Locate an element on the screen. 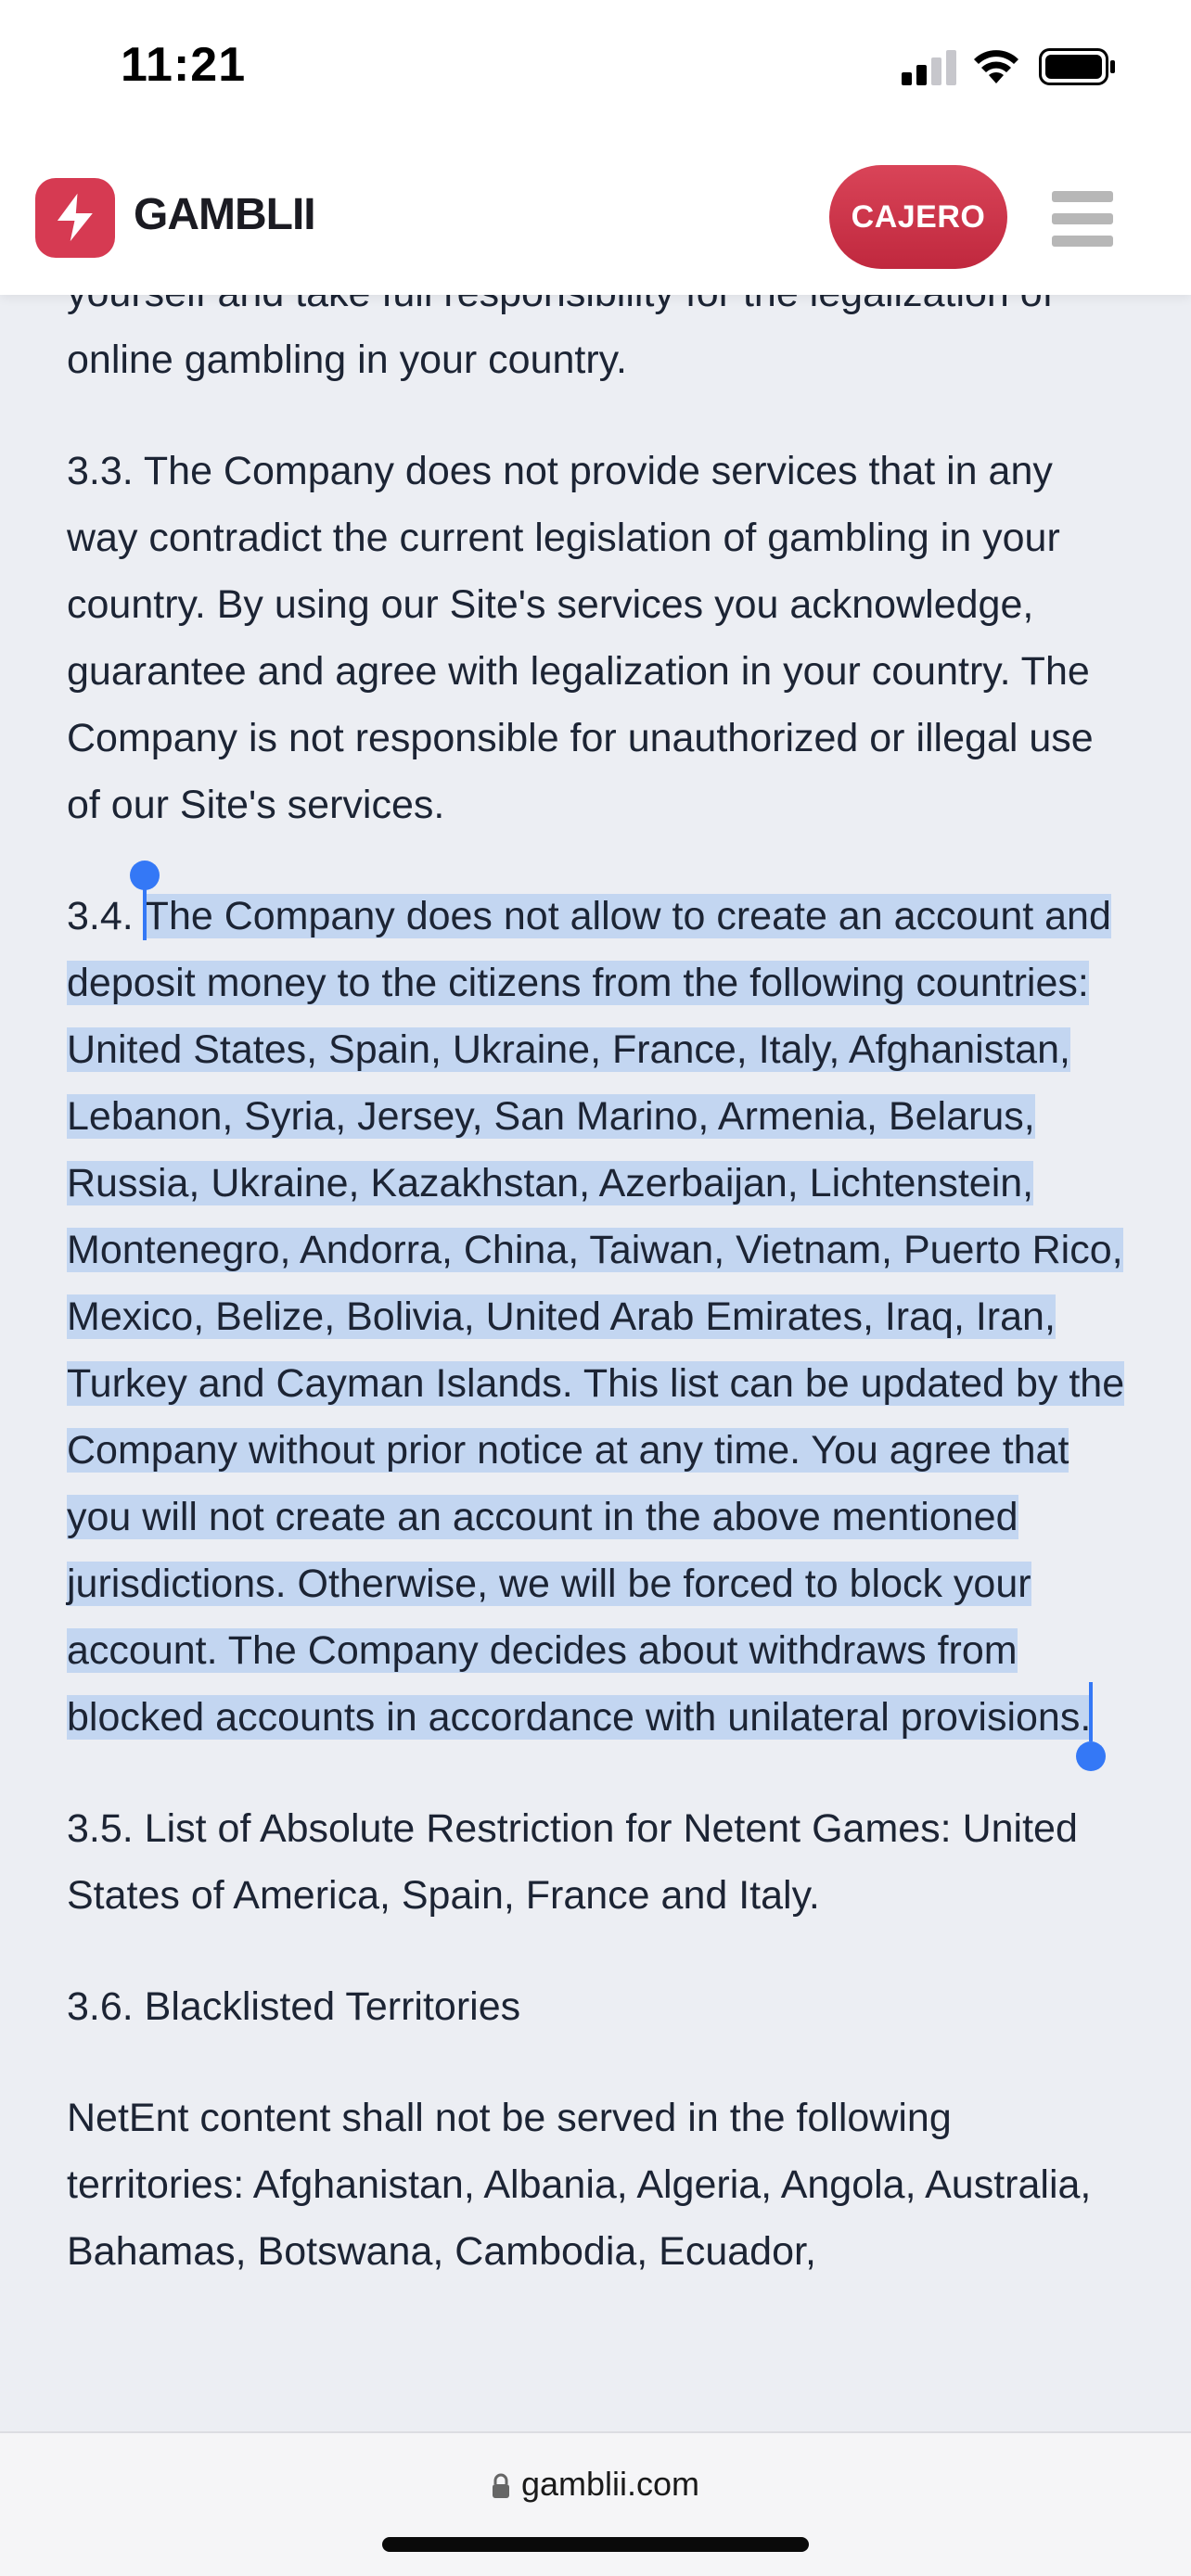 The width and height of the screenshot is (1191, 2576). paragraph-3-4-number: 3.4. is located at coordinates (106, 916).